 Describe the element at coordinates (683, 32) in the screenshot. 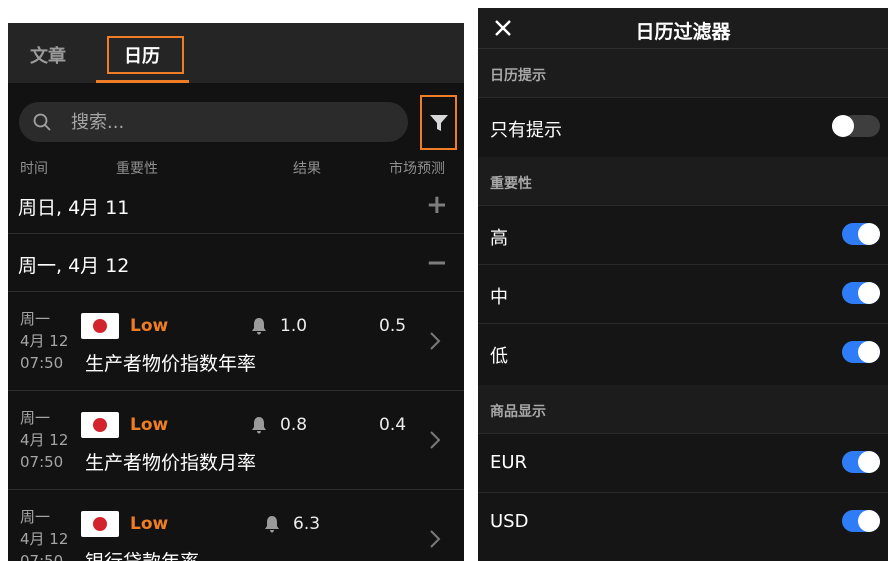

I see `filter-title: 日历过滤器` at that location.